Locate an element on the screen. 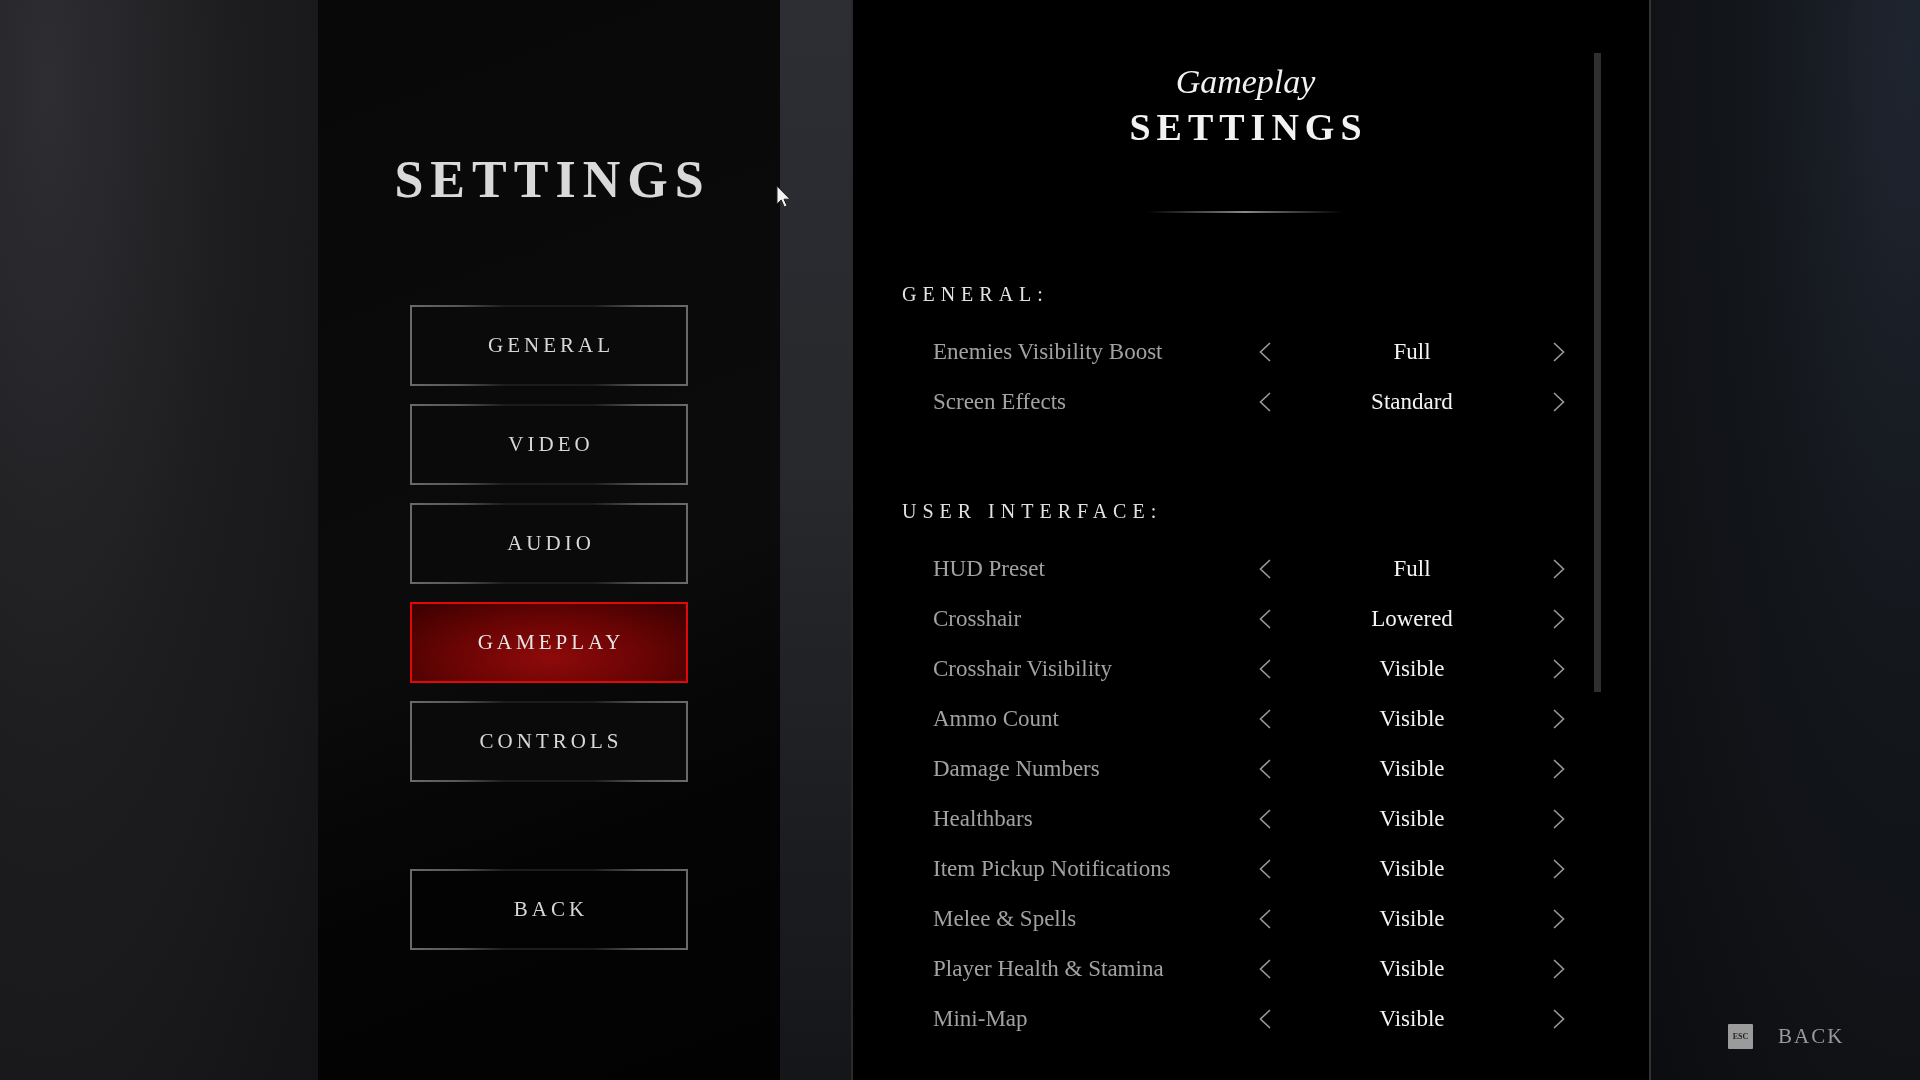 This screenshot has width=1920, height=1080. section-heading: GENERAL: is located at coordinates (976, 294).